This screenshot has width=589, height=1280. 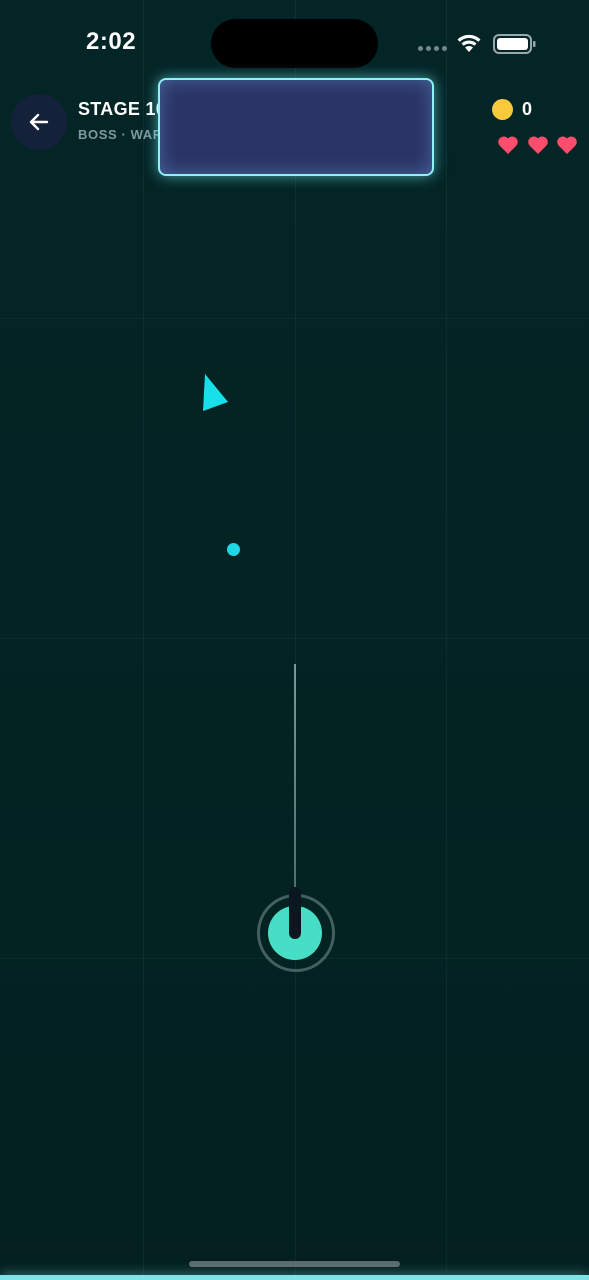 I want to click on back-button, so click(x=39, y=122).